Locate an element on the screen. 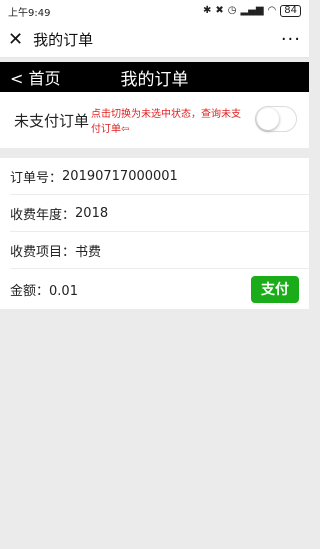 This screenshot has height=549, width=320. status-icons: ✱ ✖ ◷ ▂▄▆ ◠ 84 is located at coordinates (252, 11).